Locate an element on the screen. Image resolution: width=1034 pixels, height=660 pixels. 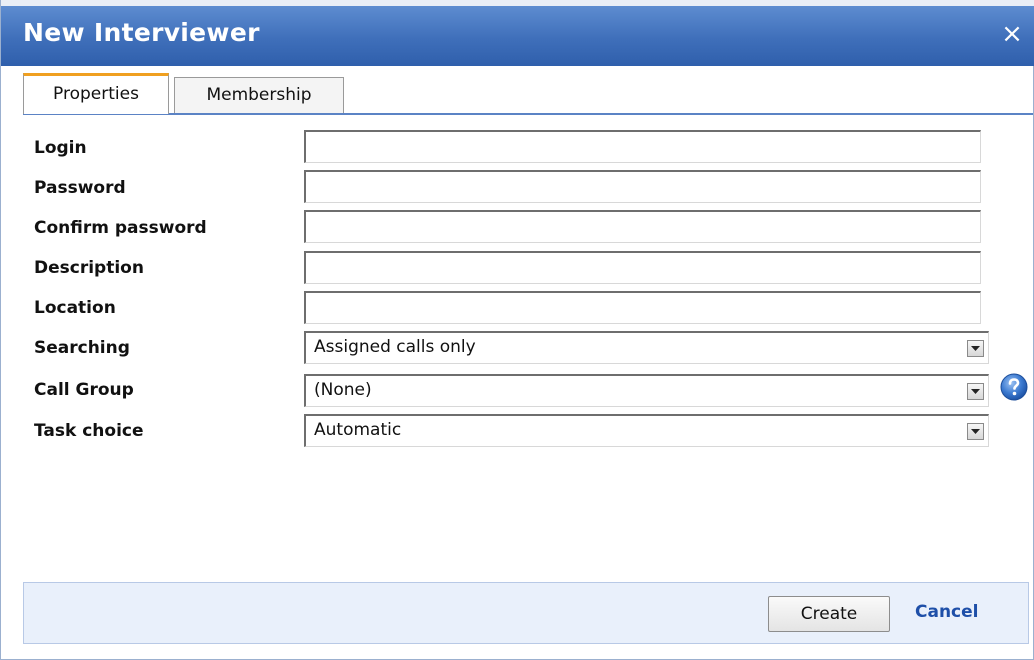
tab-membership: Membership is located at coordinates (259, 95).